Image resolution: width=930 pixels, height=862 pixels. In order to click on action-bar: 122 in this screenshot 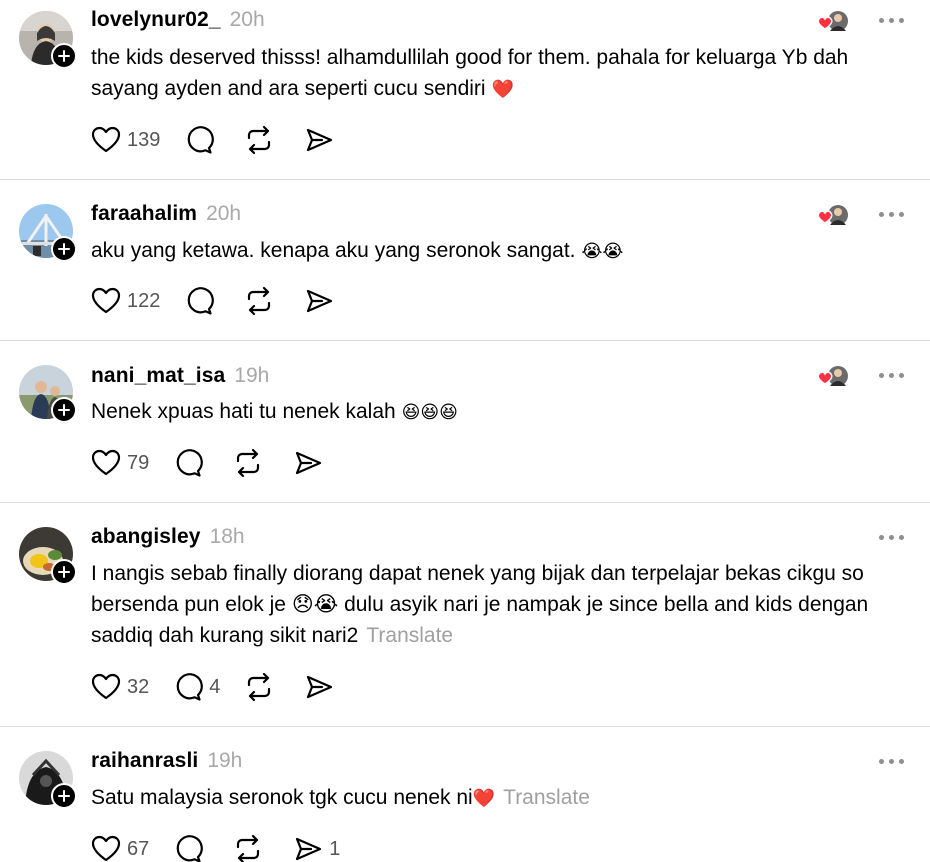, I will do `click(227, 301)`.